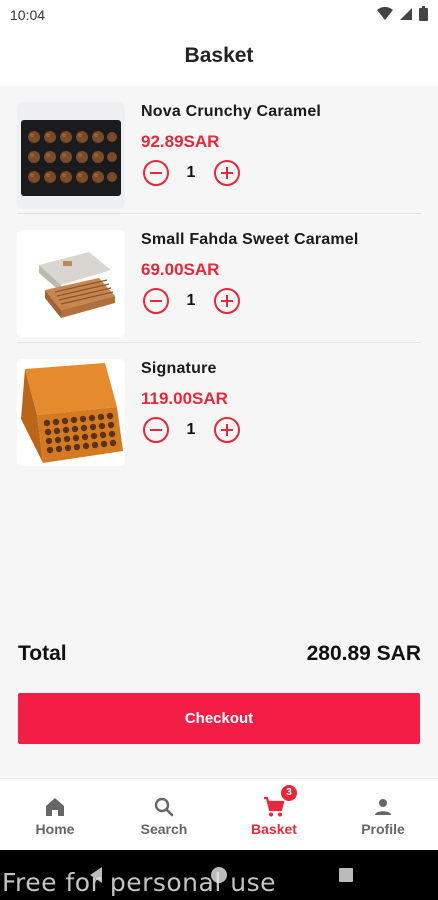 The width and height of the screenshot is (438, 900). What do you see at coordinates (423, 13) in the screenshot?
I see `battery-icon` at bounding box center [423, 13].